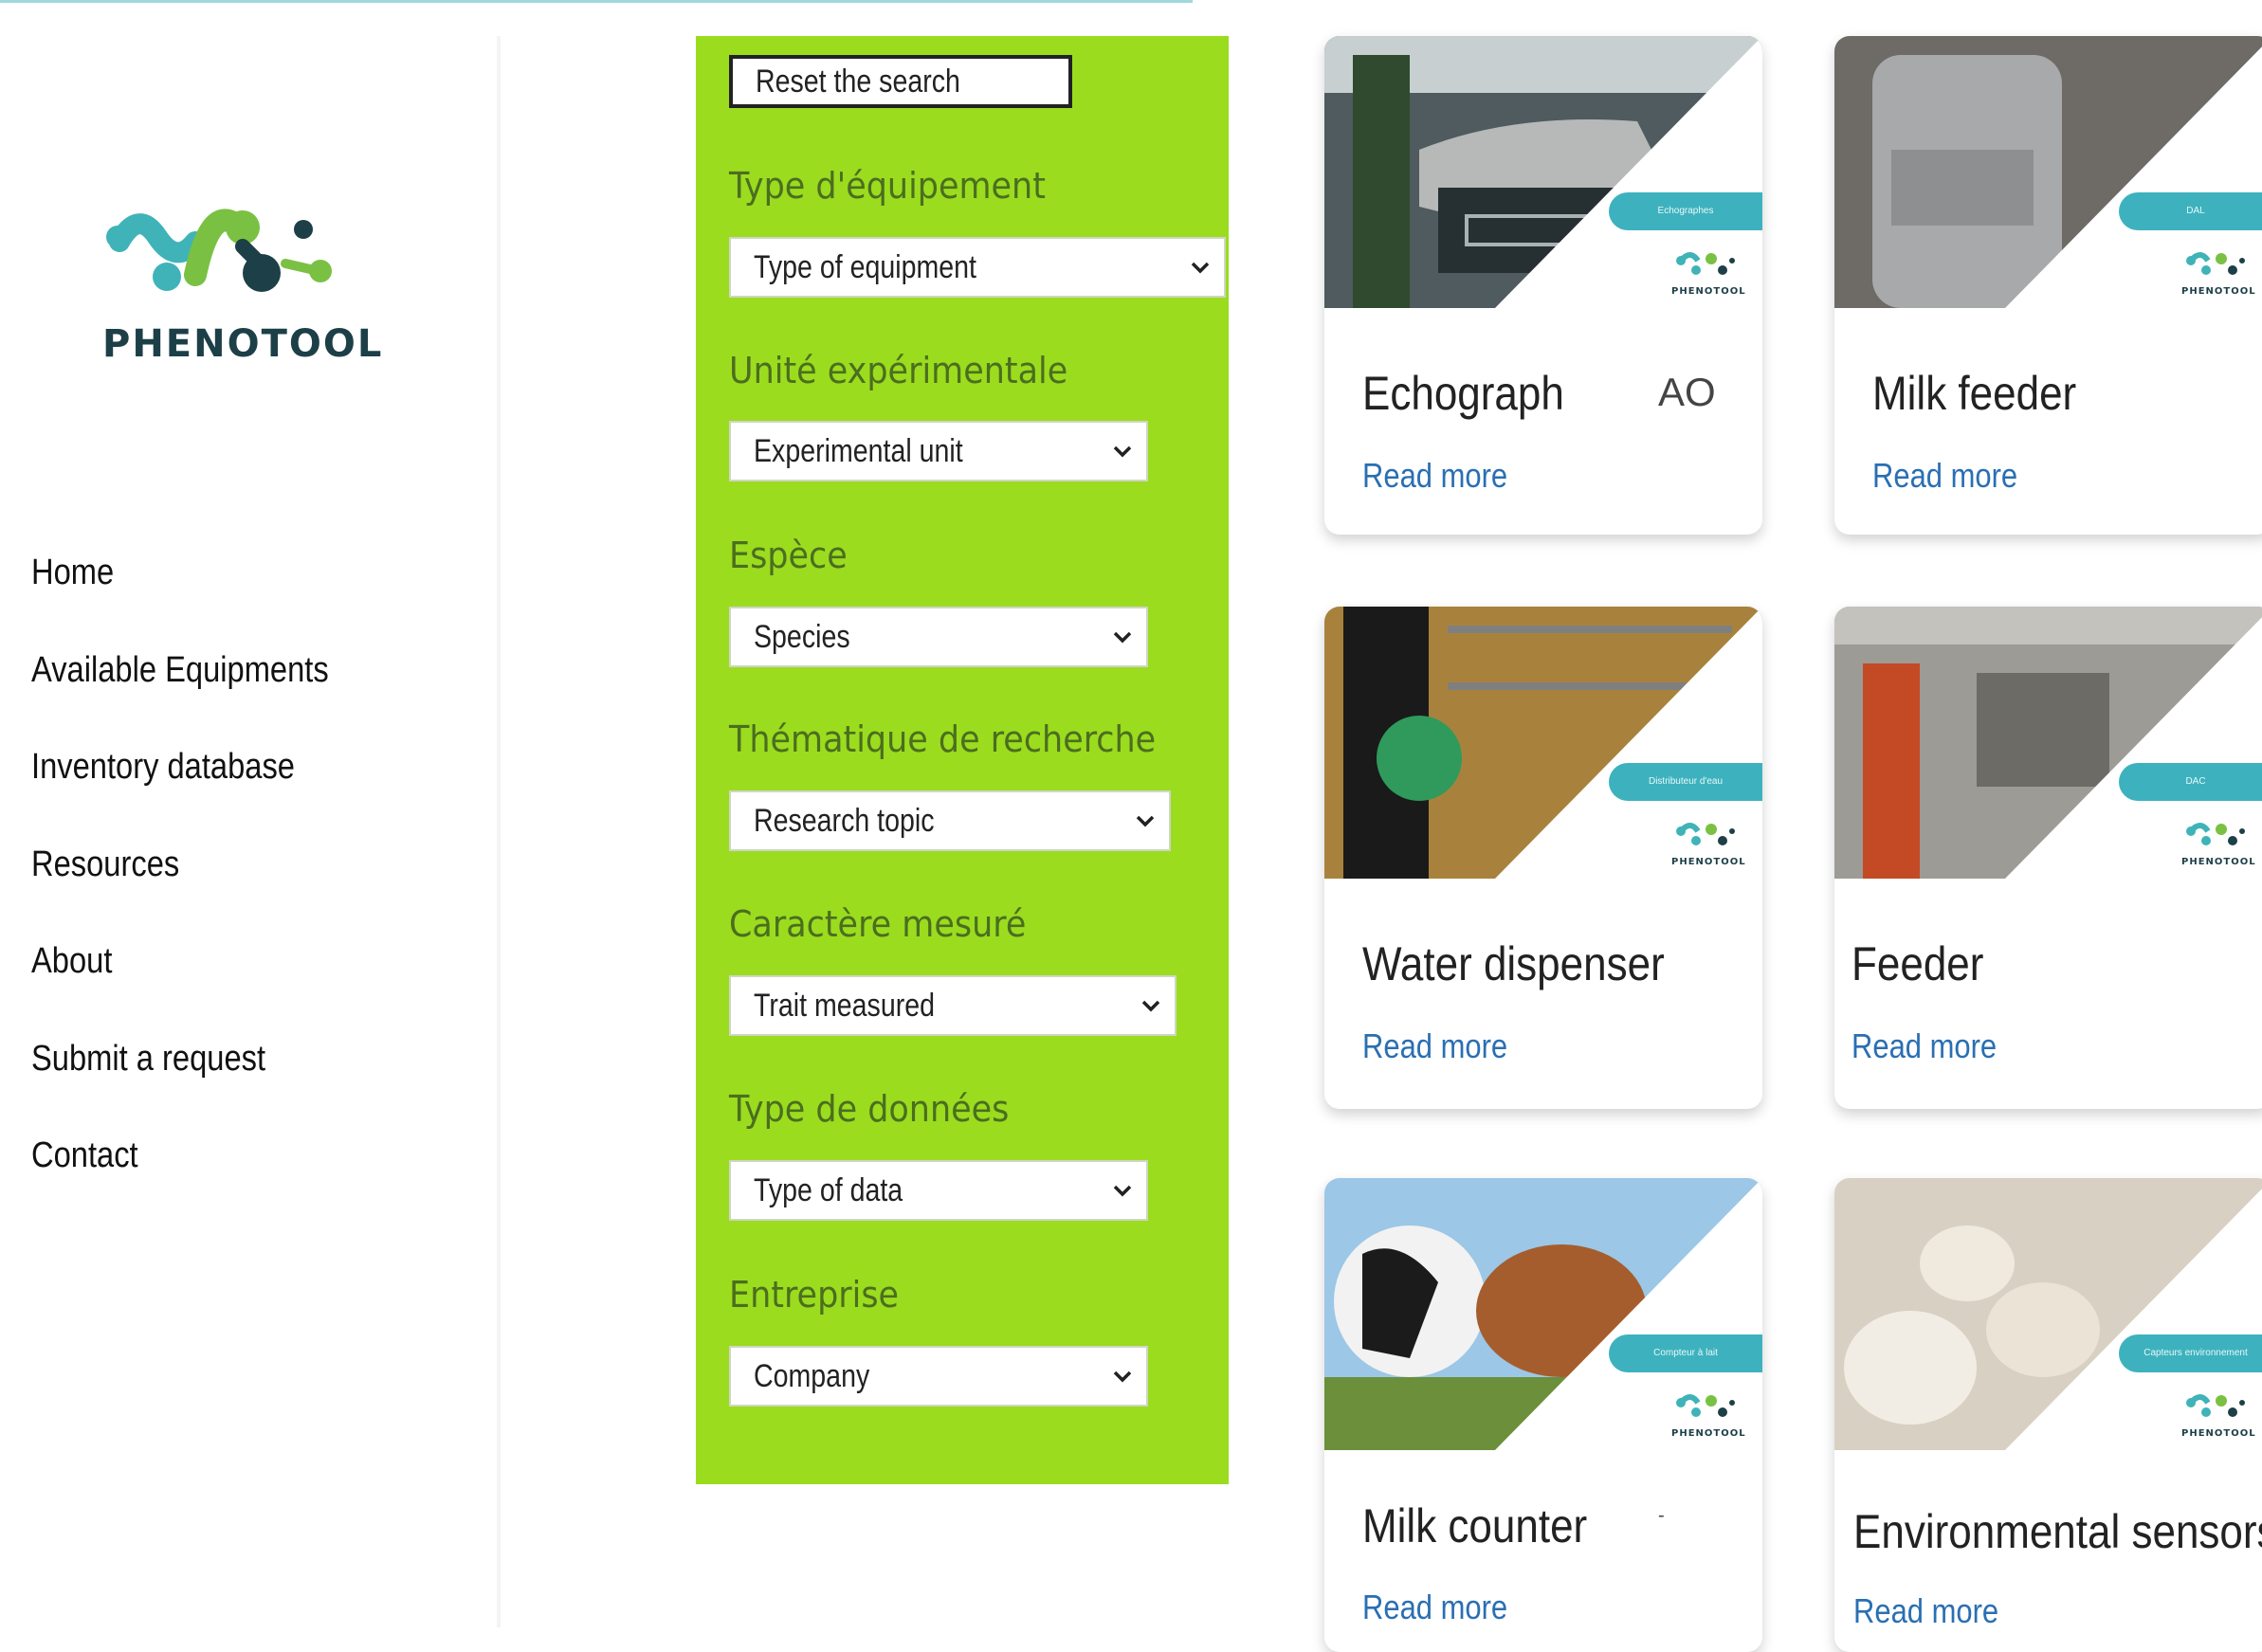 This screenshot has height=1652, width=2262. I want to click on phenotool-logo: PHENOTOOL, so click(243, 284).